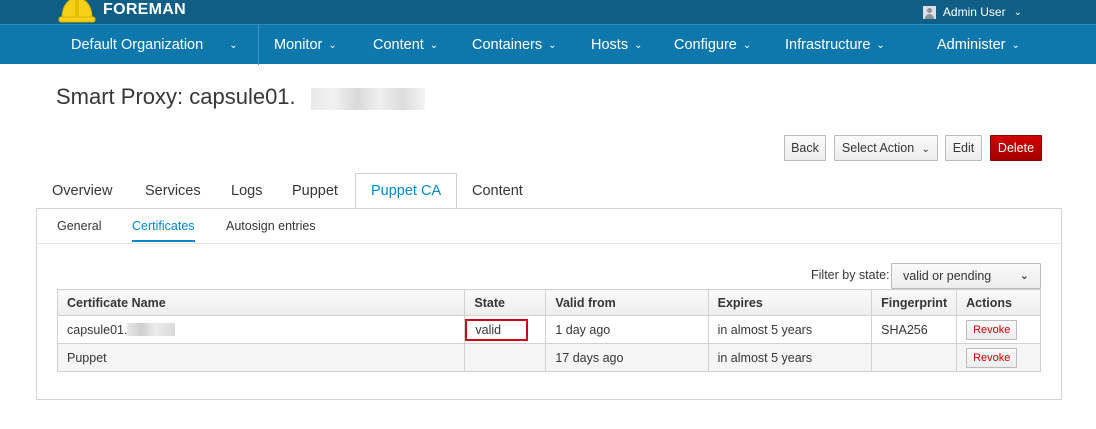 Image resolution: width=1096 pixels, height=429 pixels. Describe the element at coordinates (505, 302) in the screenshot. I see `column-header-state: State` at that location.